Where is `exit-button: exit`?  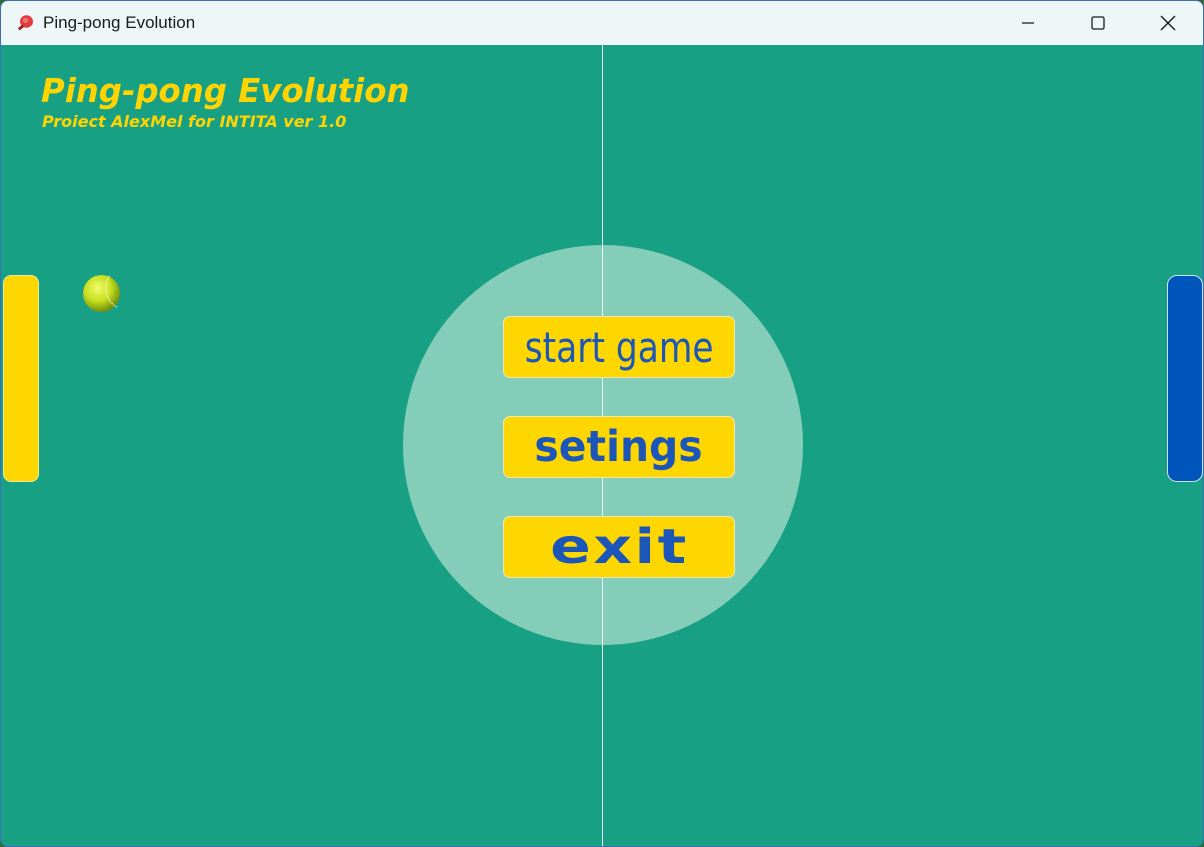
exit-button: exit is located at coordinates (619, 547).